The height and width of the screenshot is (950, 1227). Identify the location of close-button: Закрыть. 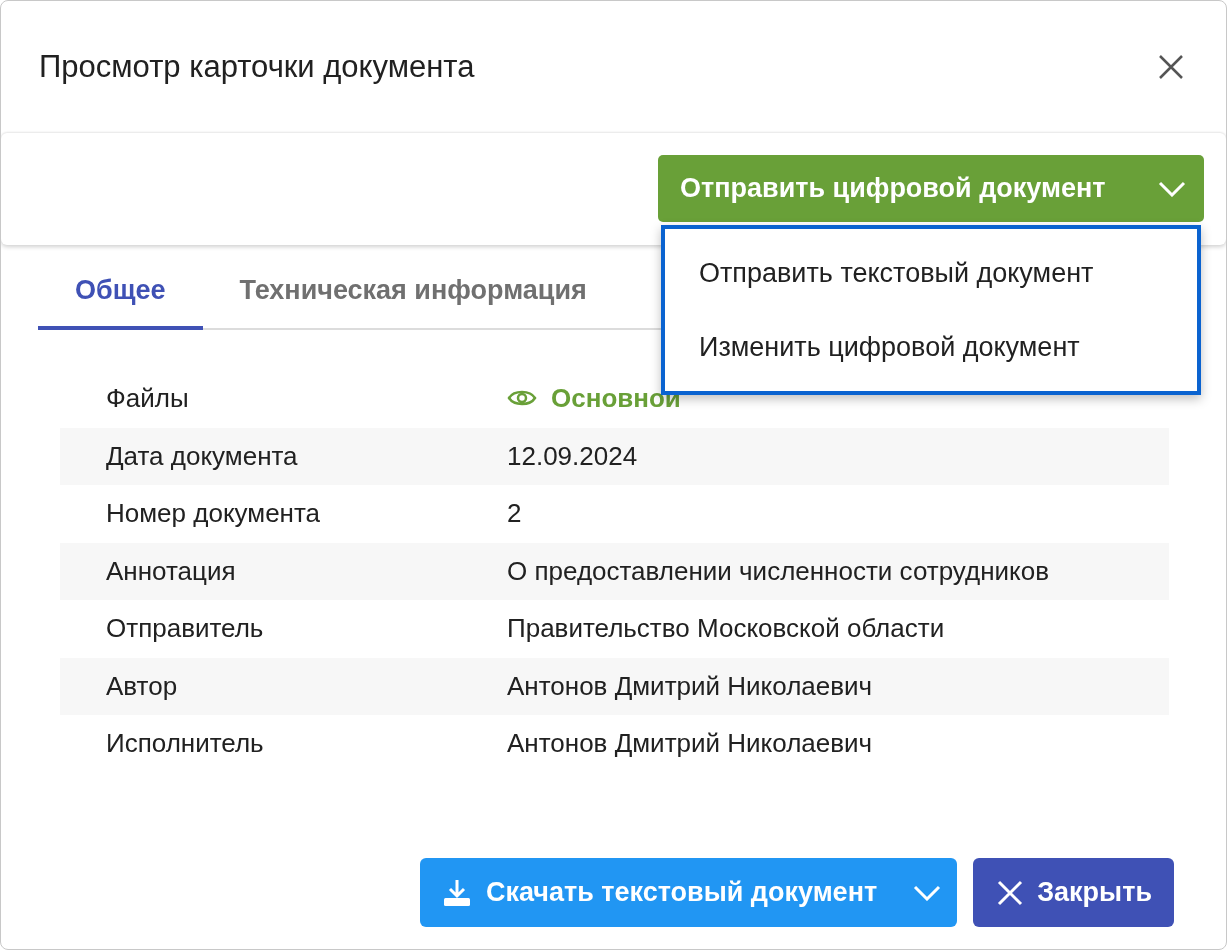
(1073, 892).